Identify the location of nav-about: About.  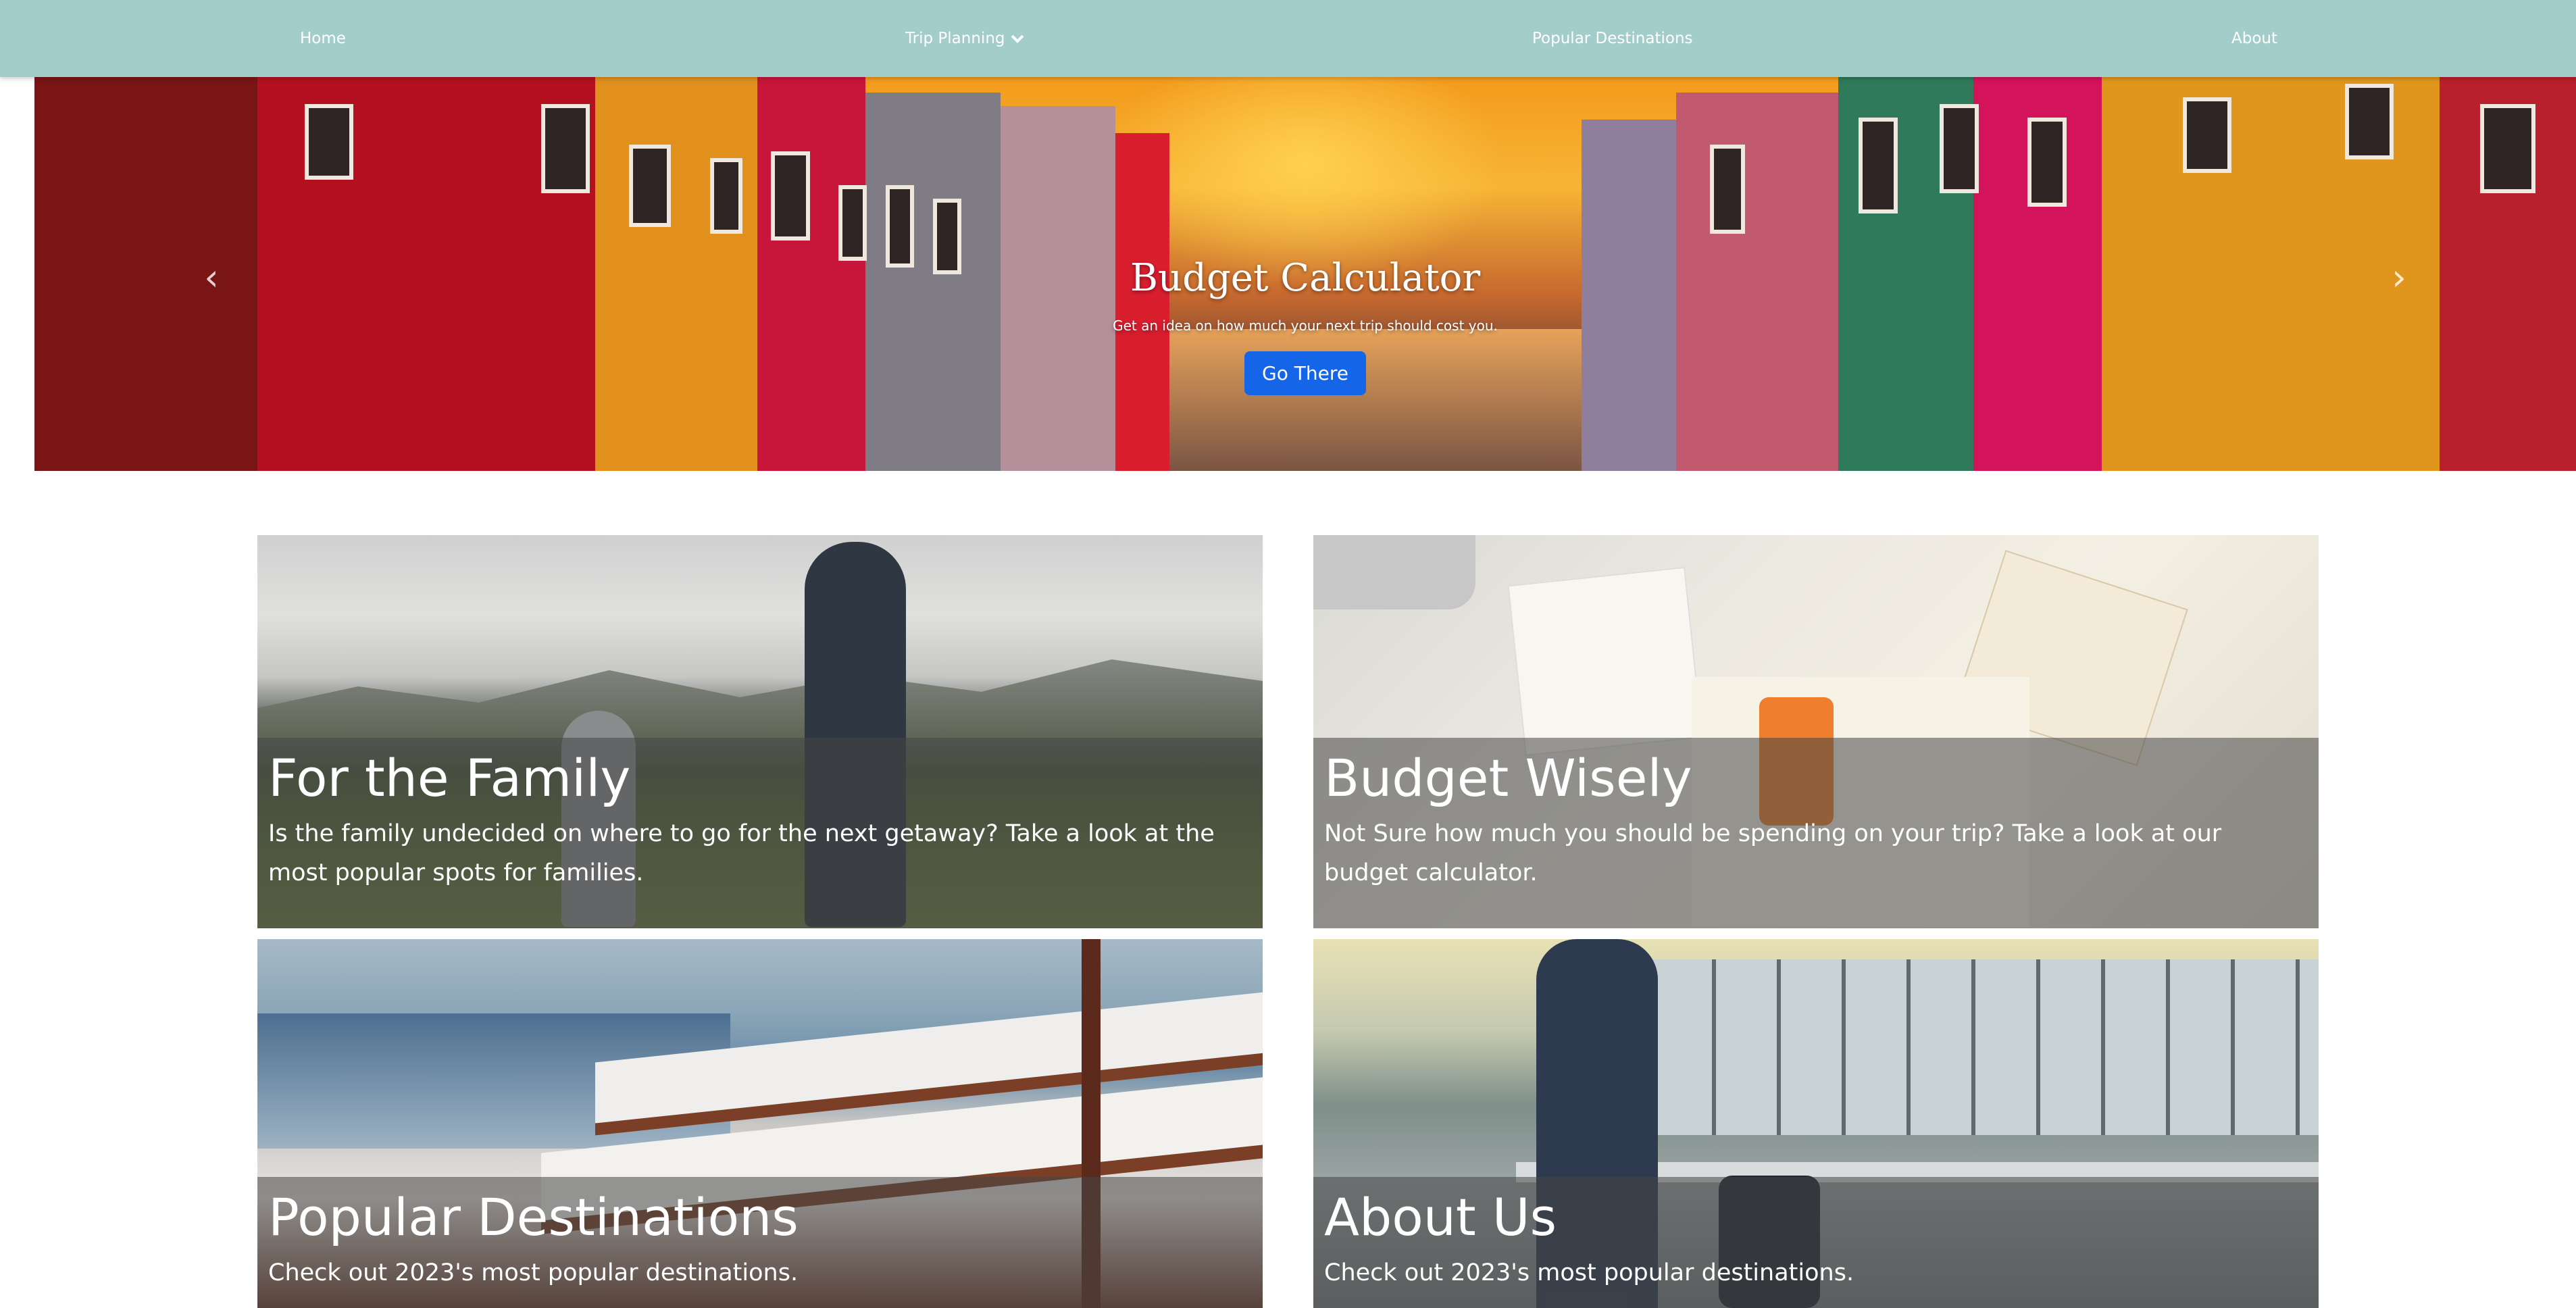
(2254, 38).